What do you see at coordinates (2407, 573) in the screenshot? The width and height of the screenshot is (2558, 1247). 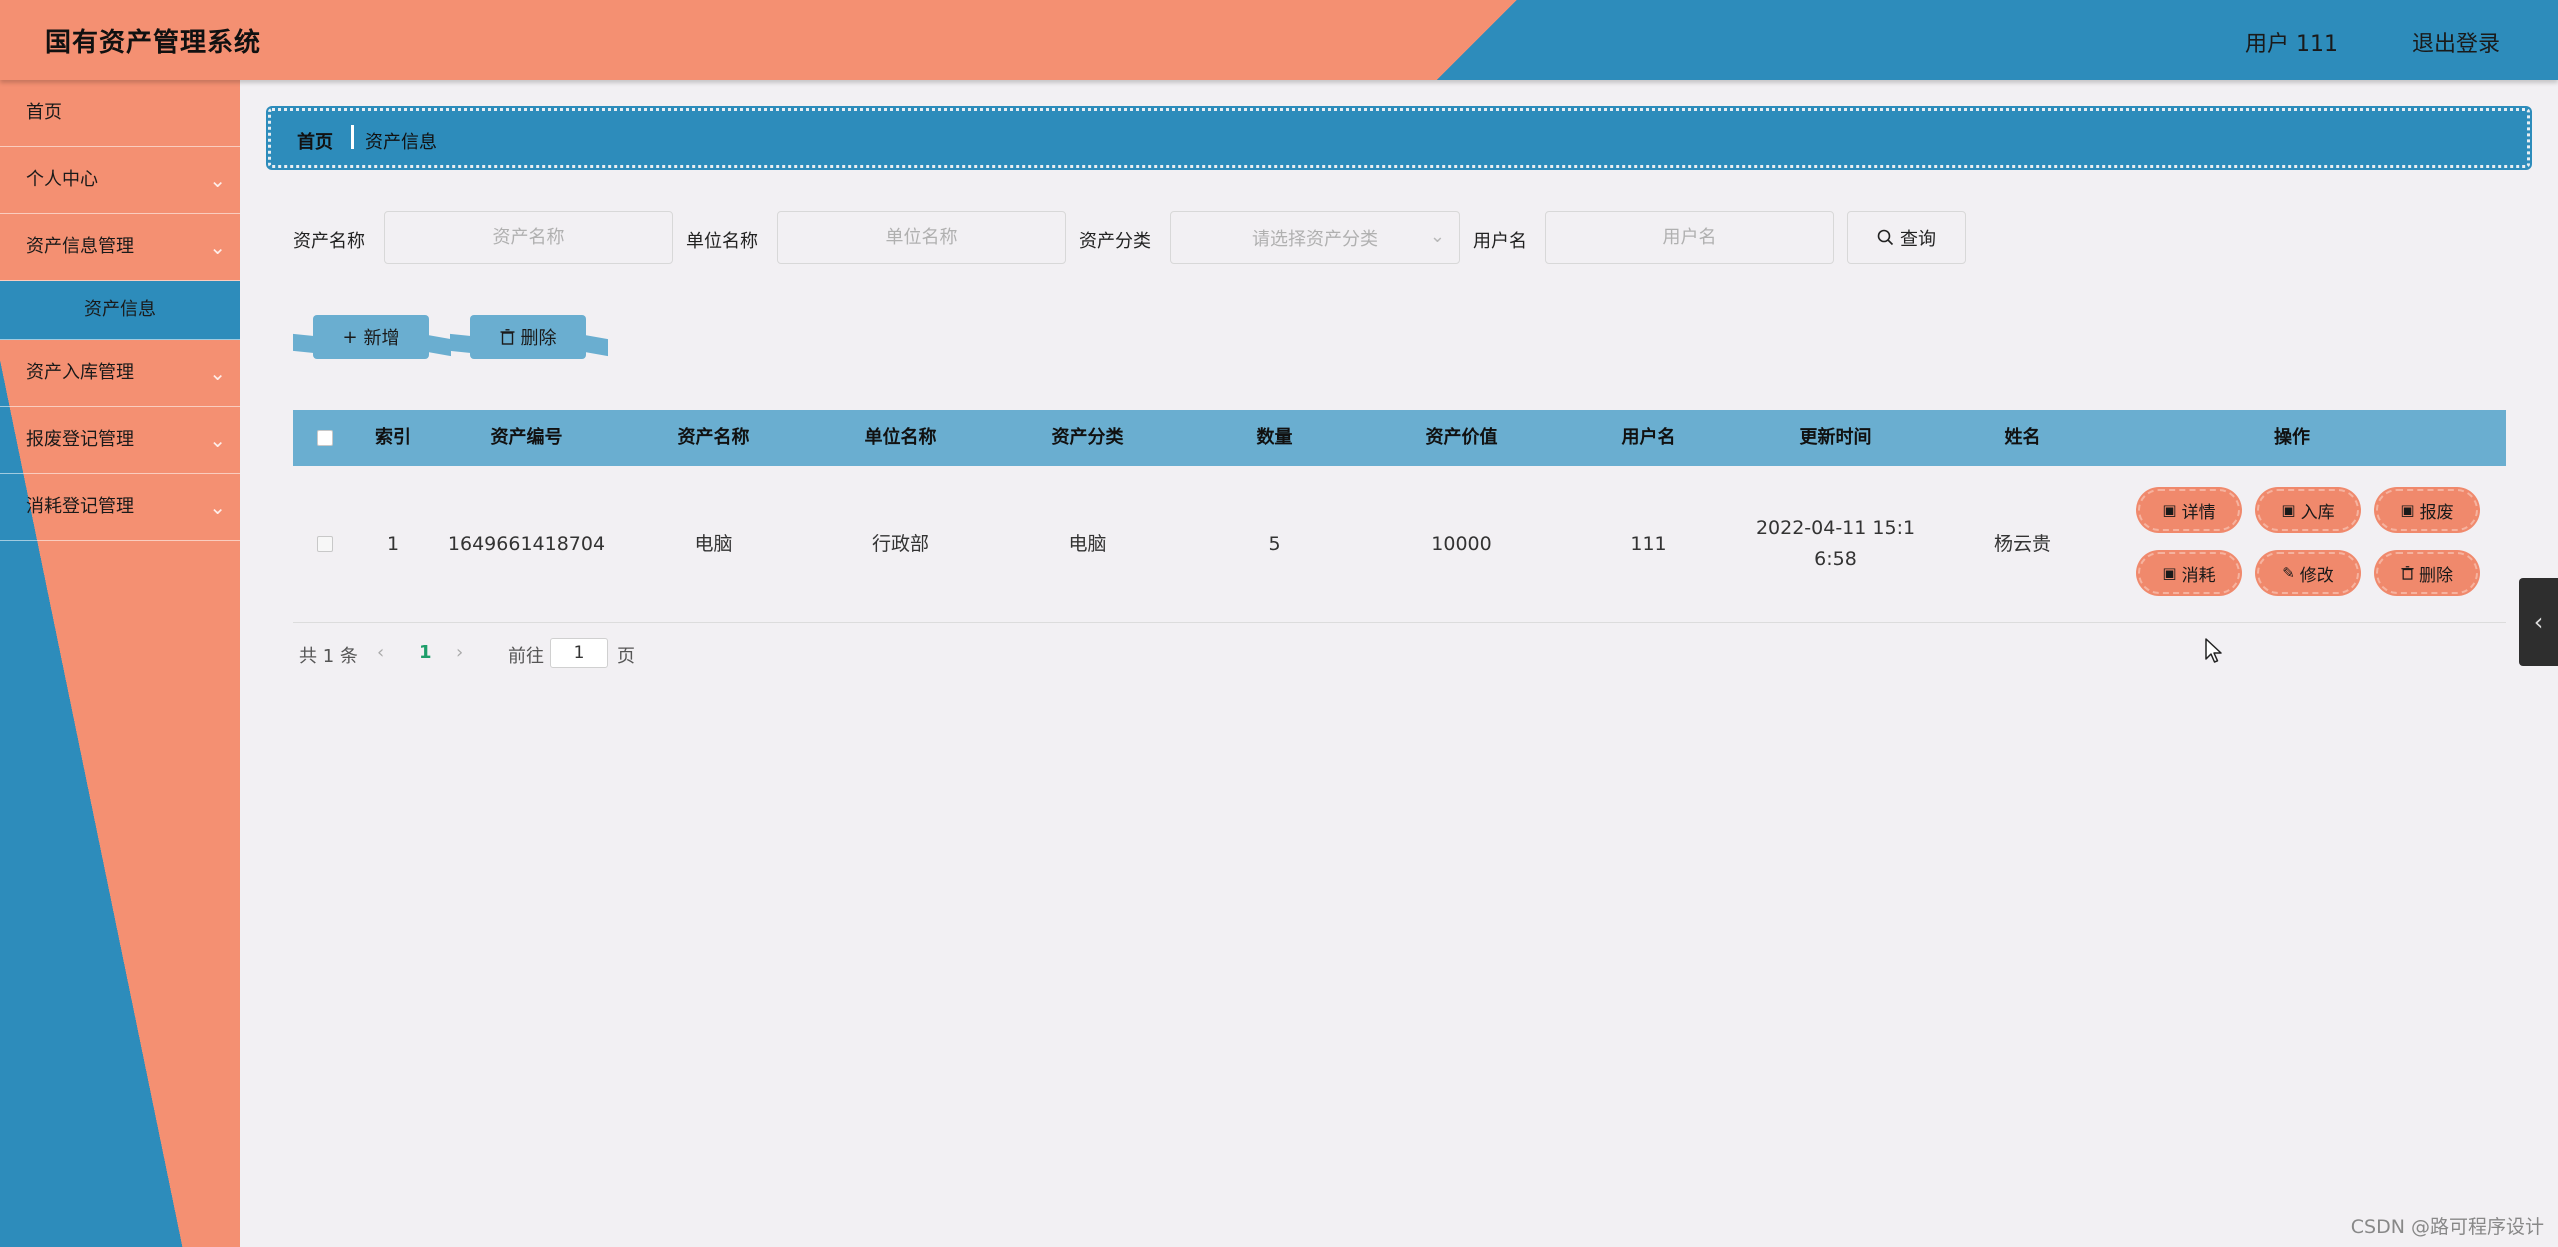 I see `trash-icon` at bounding box center [2407, 573].